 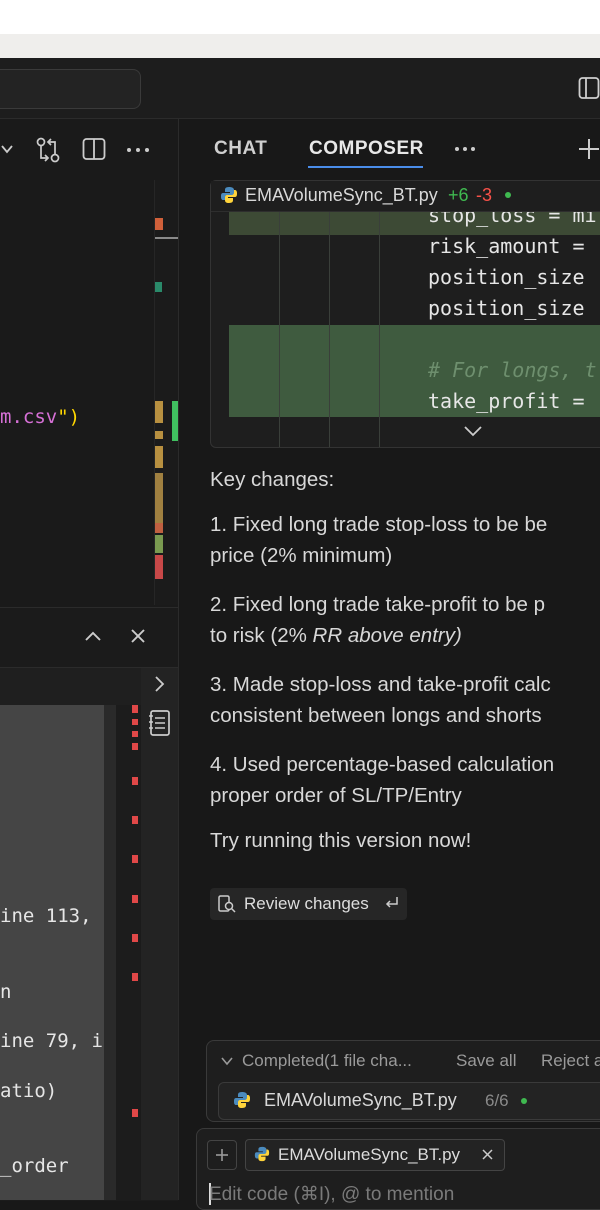 I want to click on completed-label: Completed, so click(x=283, y=1060).